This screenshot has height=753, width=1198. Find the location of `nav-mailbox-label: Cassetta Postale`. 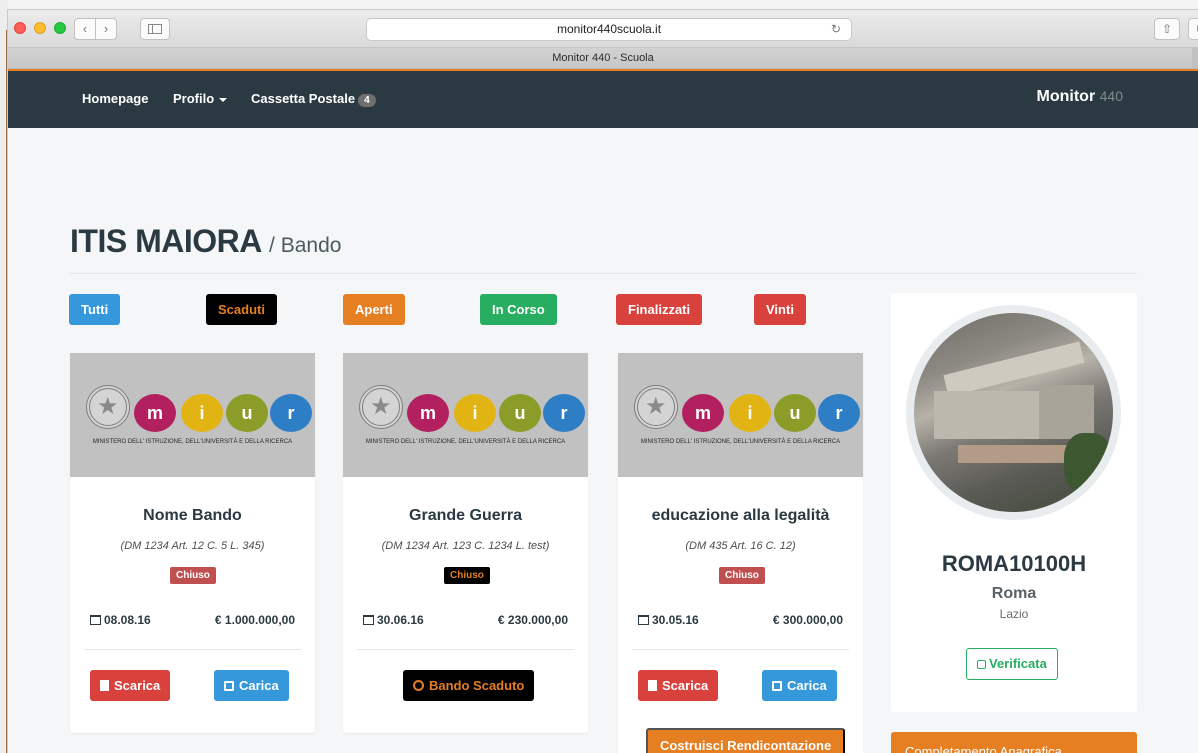

nav-mailbox-label: Cassetta Postale is located at coordinates (303, 98).